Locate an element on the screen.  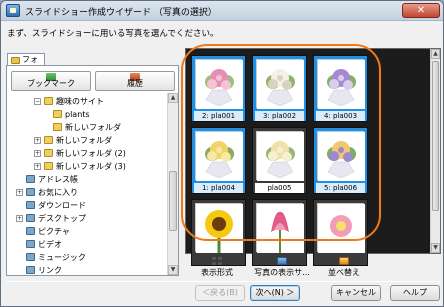
tree-item-label: リンク is located at coordinates (50, 270).